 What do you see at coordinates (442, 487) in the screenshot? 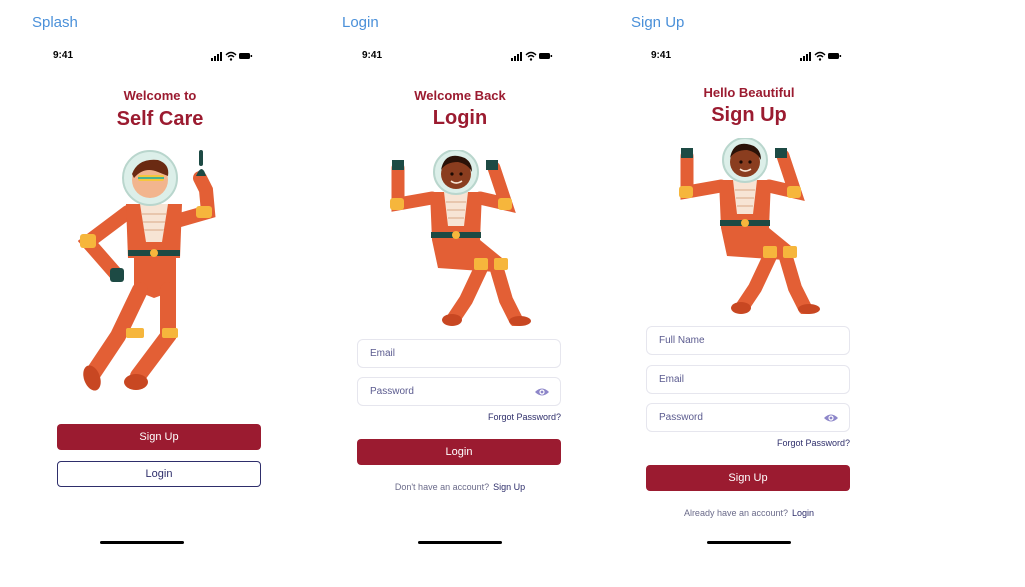
I see `signup-prompt-text: Don't have an account?` at bounding box center [442, 487].